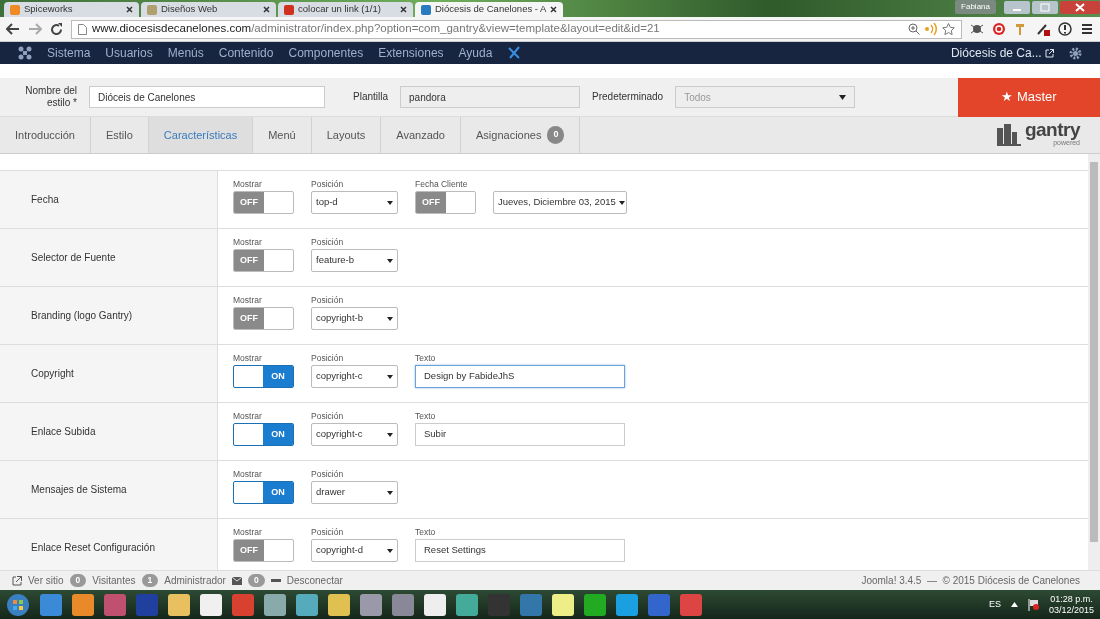  Describe the element at coordinates (109, 315) in the screenshot. I see `setting-label: Branding (logo Gantry)` at that location.